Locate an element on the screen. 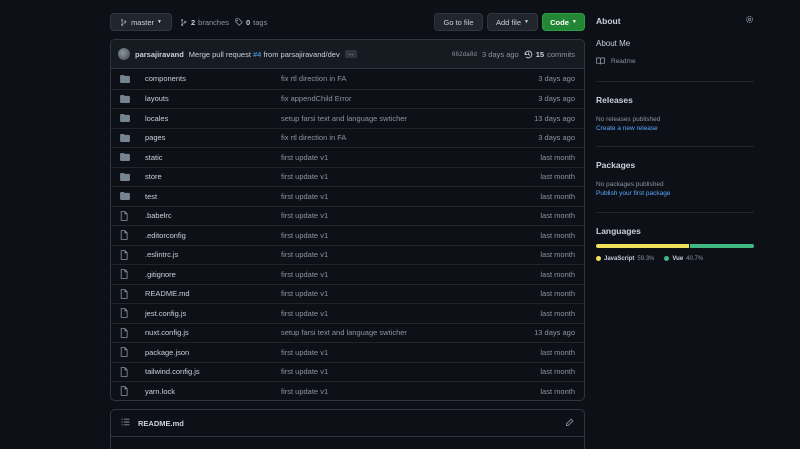 The width and height of the screenshot is (800, 449). tags-count: 0 is located at coordinates (248, 22).